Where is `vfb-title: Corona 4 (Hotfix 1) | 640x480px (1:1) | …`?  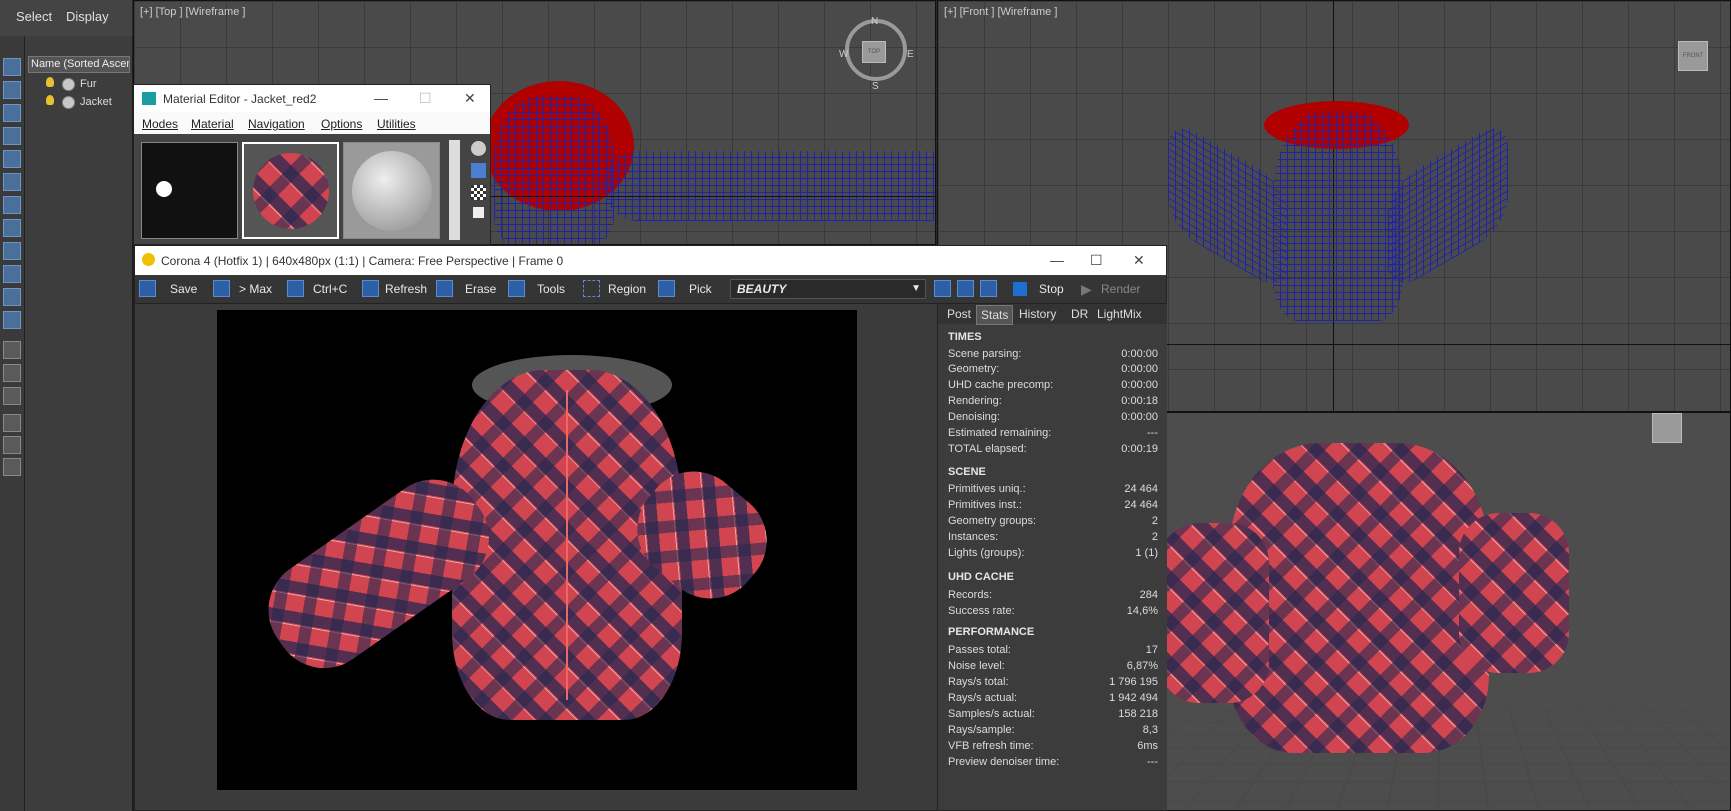
vfb-title: Corona 4 (Hotfix 1) | 640x480px (1:1) | … is located at coordinates (362, 261).